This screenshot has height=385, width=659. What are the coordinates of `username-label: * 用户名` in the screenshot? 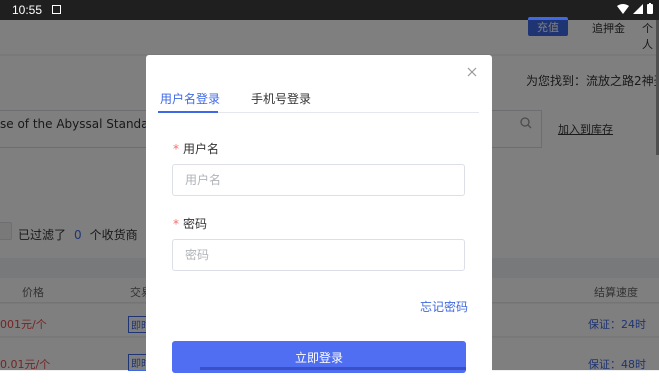 It's located at (196, 148).